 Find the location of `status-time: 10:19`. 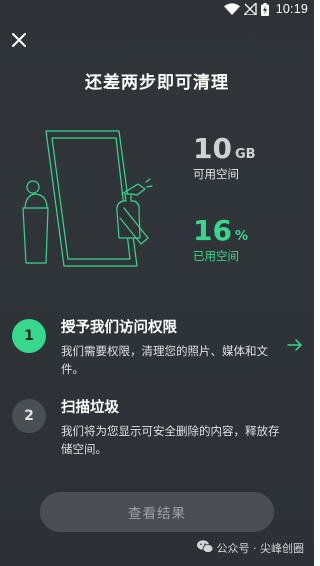

status-time: 10:19 is located at coordinates (291, 9).